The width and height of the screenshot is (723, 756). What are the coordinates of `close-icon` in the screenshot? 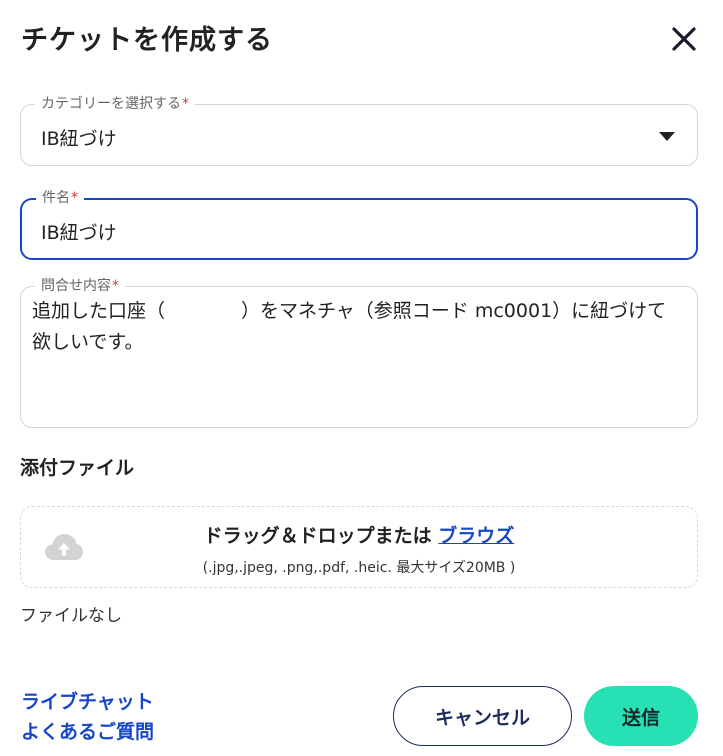 It's located at (684, 39).